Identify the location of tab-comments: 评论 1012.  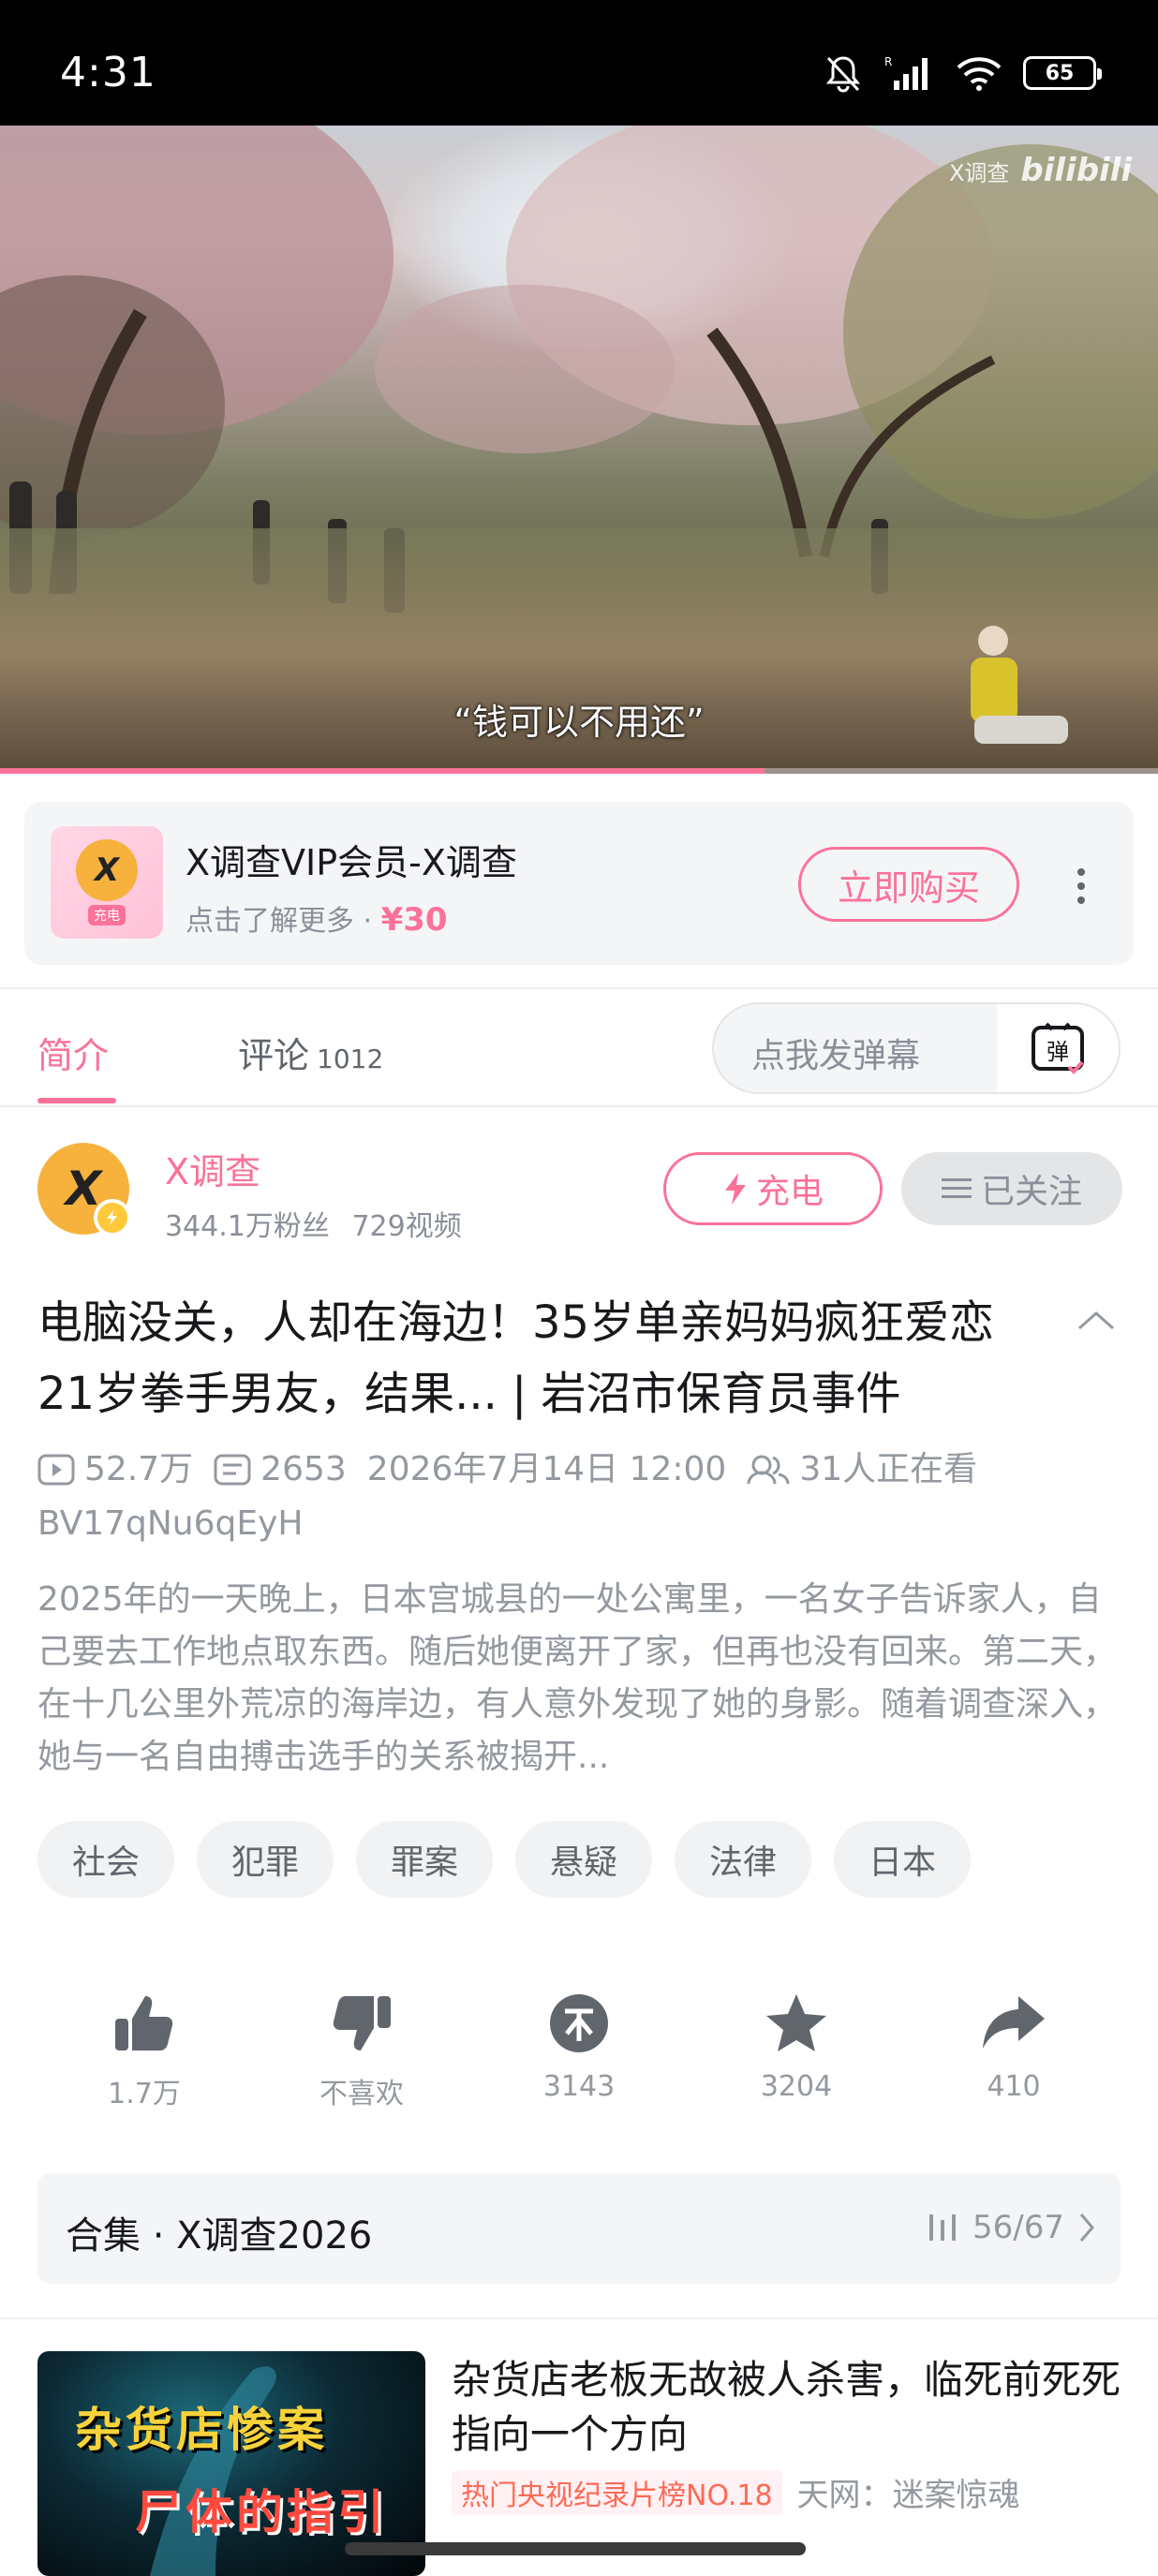
(310, 1053).